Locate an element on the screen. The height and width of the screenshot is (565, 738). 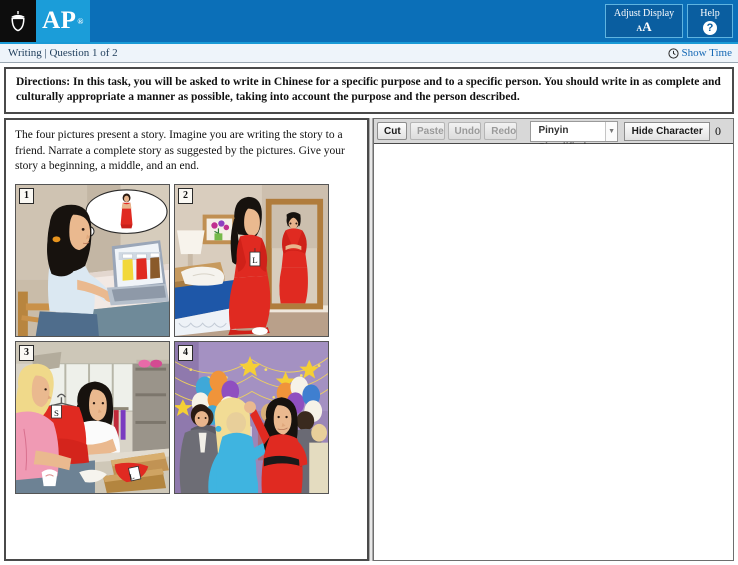
help-label: Help is located at coordinates (710, 13).